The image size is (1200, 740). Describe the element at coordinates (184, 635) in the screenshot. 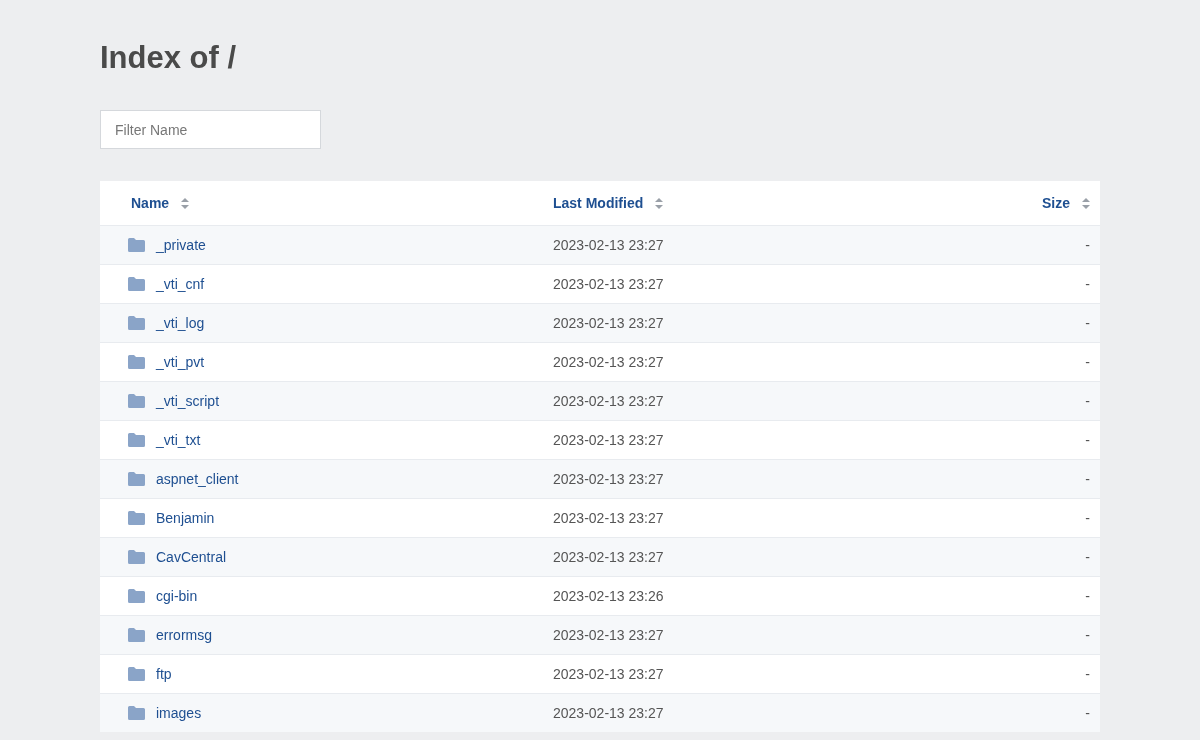

I see `folder-link: errormsg` at that location.